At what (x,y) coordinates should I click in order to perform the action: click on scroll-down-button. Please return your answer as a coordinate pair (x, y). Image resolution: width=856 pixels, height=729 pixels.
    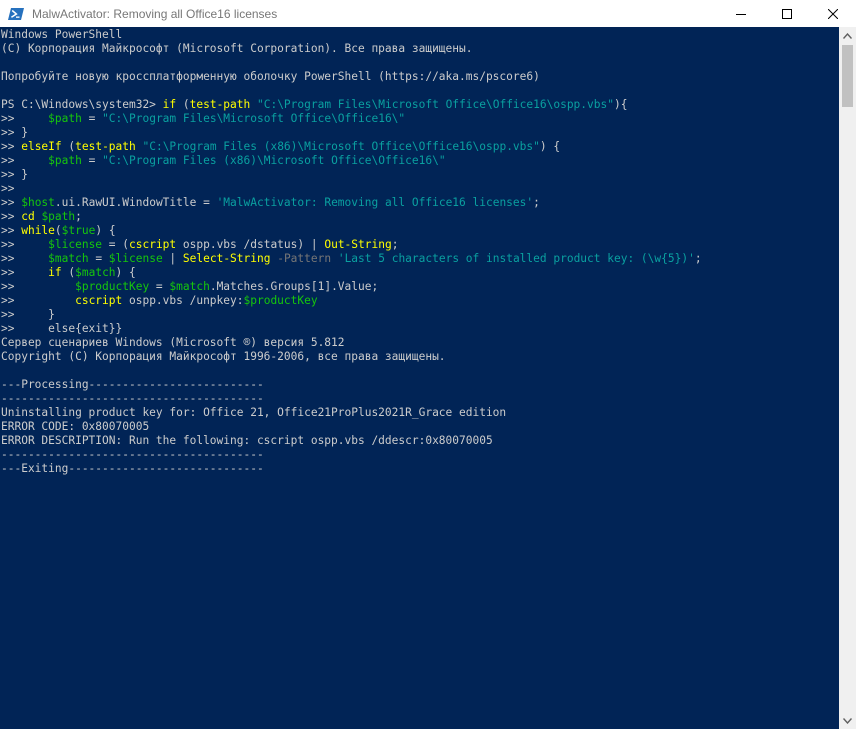
    Looking at the image, I should click on (847, 720).